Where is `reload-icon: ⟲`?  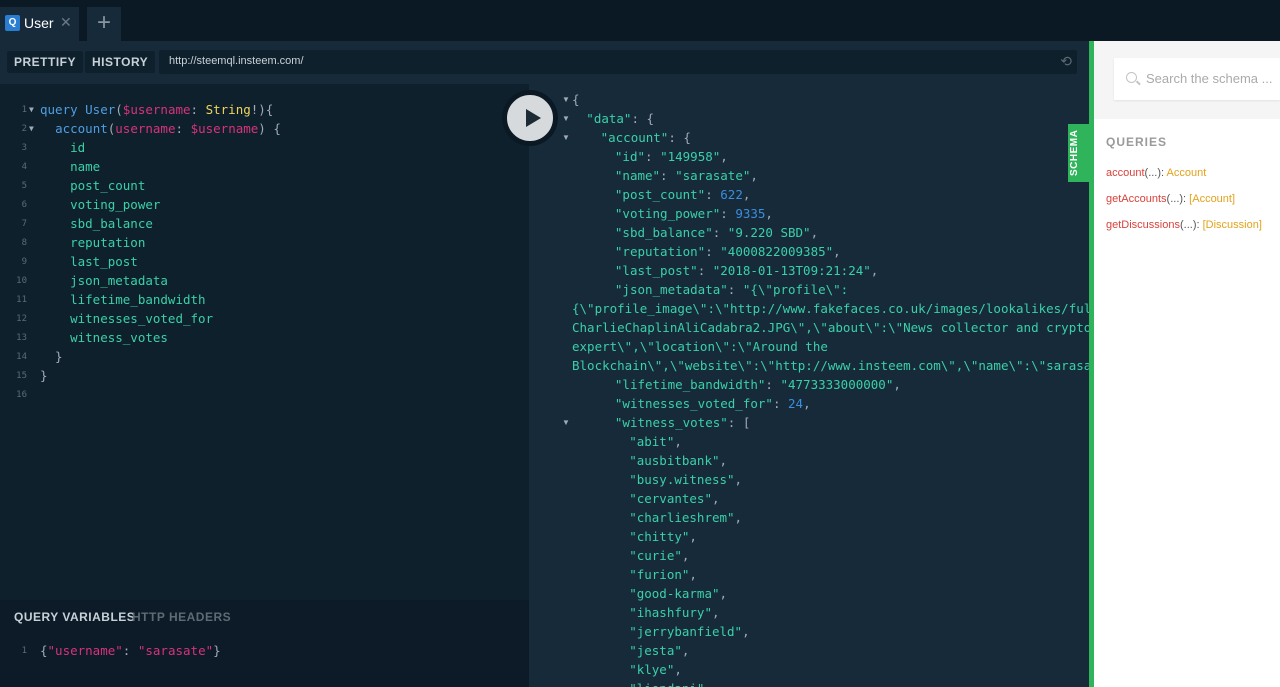 reload-icon: ⟲ is located at coordinates (1066, 61).